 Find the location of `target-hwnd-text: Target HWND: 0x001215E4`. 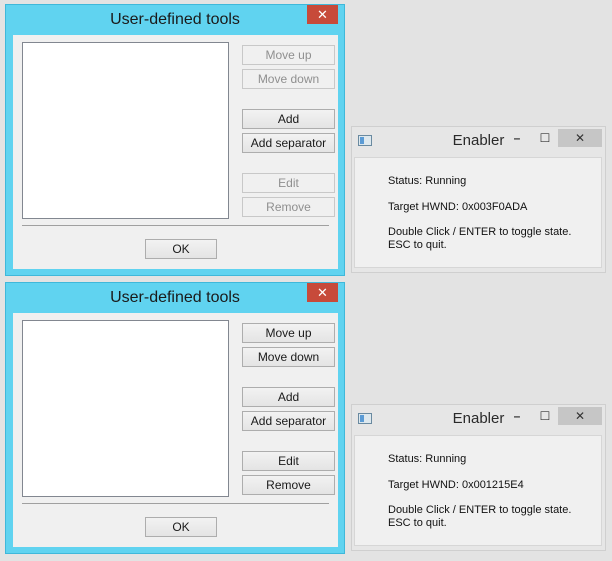

target-hwnd-text: Target HWND: 0x001215E4 is located at coordinates (456, 485).